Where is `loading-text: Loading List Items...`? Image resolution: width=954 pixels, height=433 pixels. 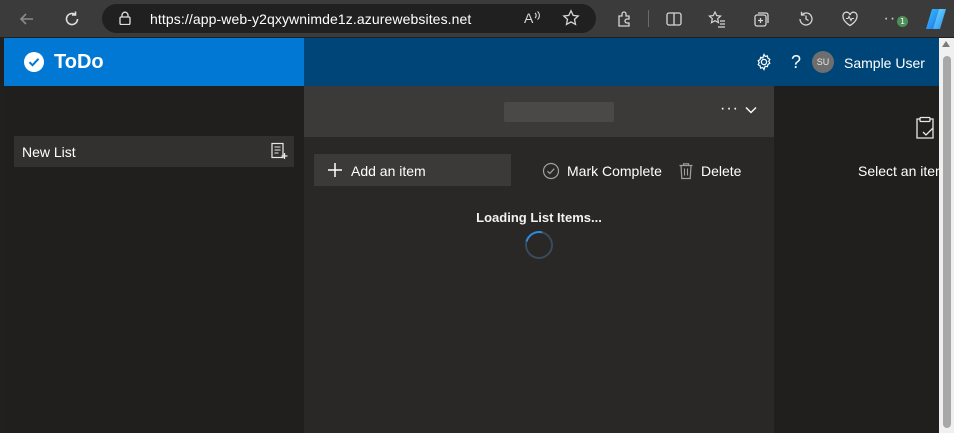 loading-text: Loading List Items... is located at coordinates (539, 217).